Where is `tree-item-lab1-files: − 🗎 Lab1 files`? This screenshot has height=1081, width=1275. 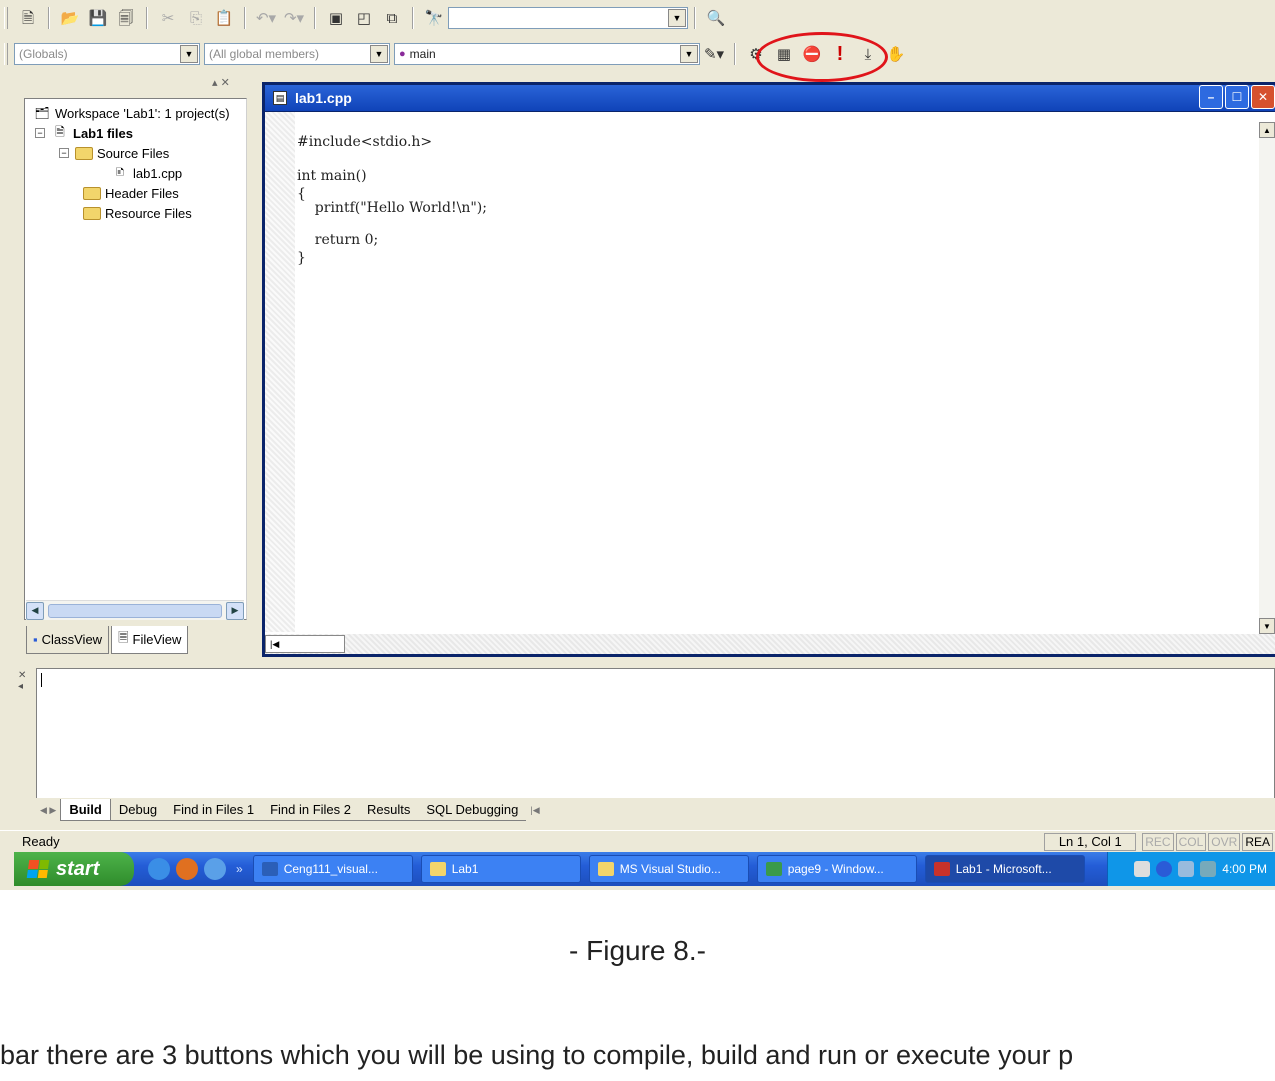
tree-item-lab1-files: − 🗎 Lab1 files is located at coordinates (84, 133).